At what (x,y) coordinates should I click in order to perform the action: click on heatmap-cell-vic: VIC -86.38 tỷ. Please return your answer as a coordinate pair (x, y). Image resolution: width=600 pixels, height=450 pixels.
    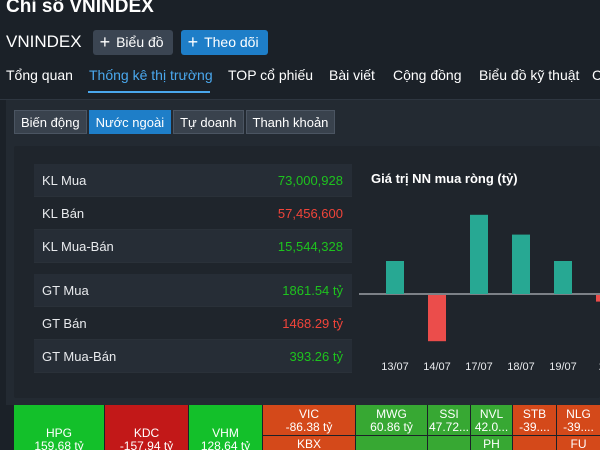
    Looking at the image, I should click on (309, 420).